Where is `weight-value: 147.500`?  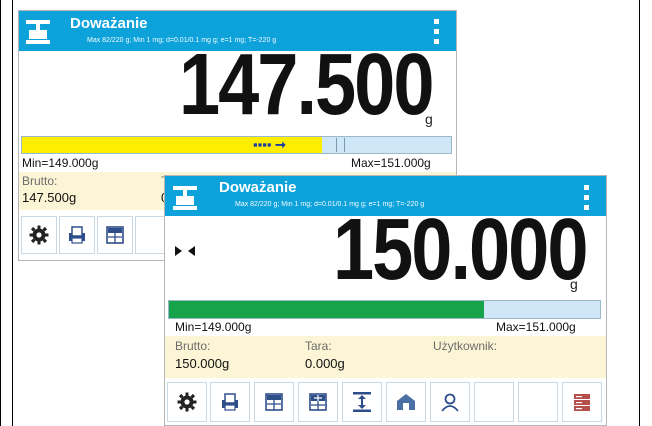
weight-value: 147.500 is located at coordinates (306, 83).